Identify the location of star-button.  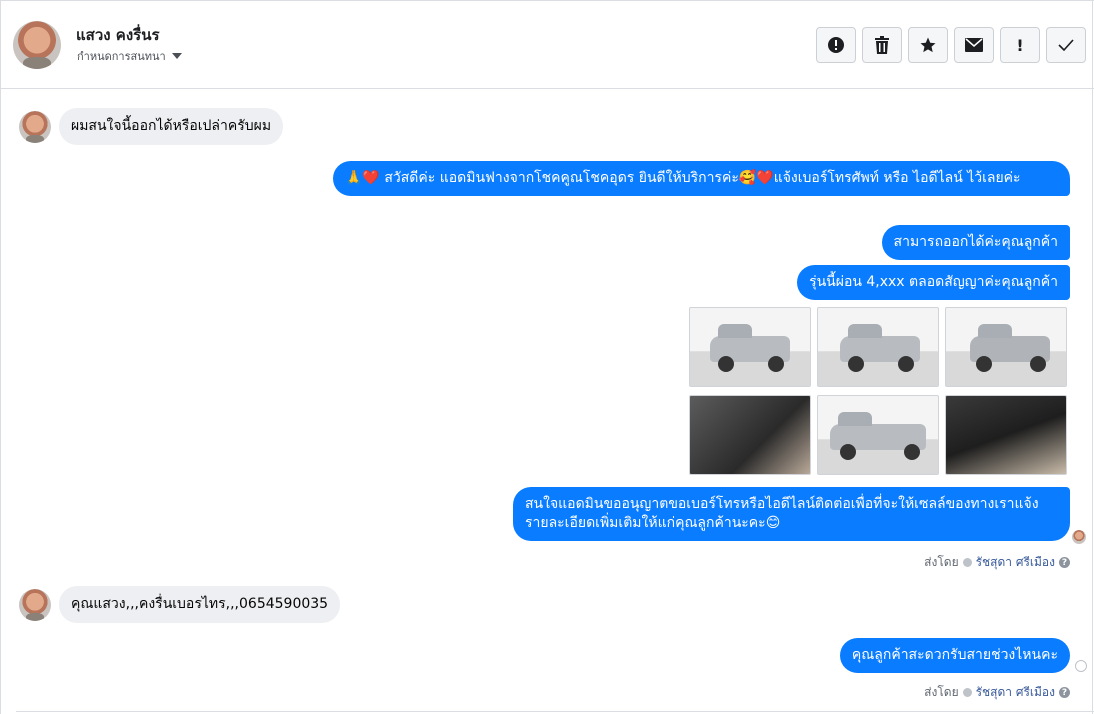
(928, 45).